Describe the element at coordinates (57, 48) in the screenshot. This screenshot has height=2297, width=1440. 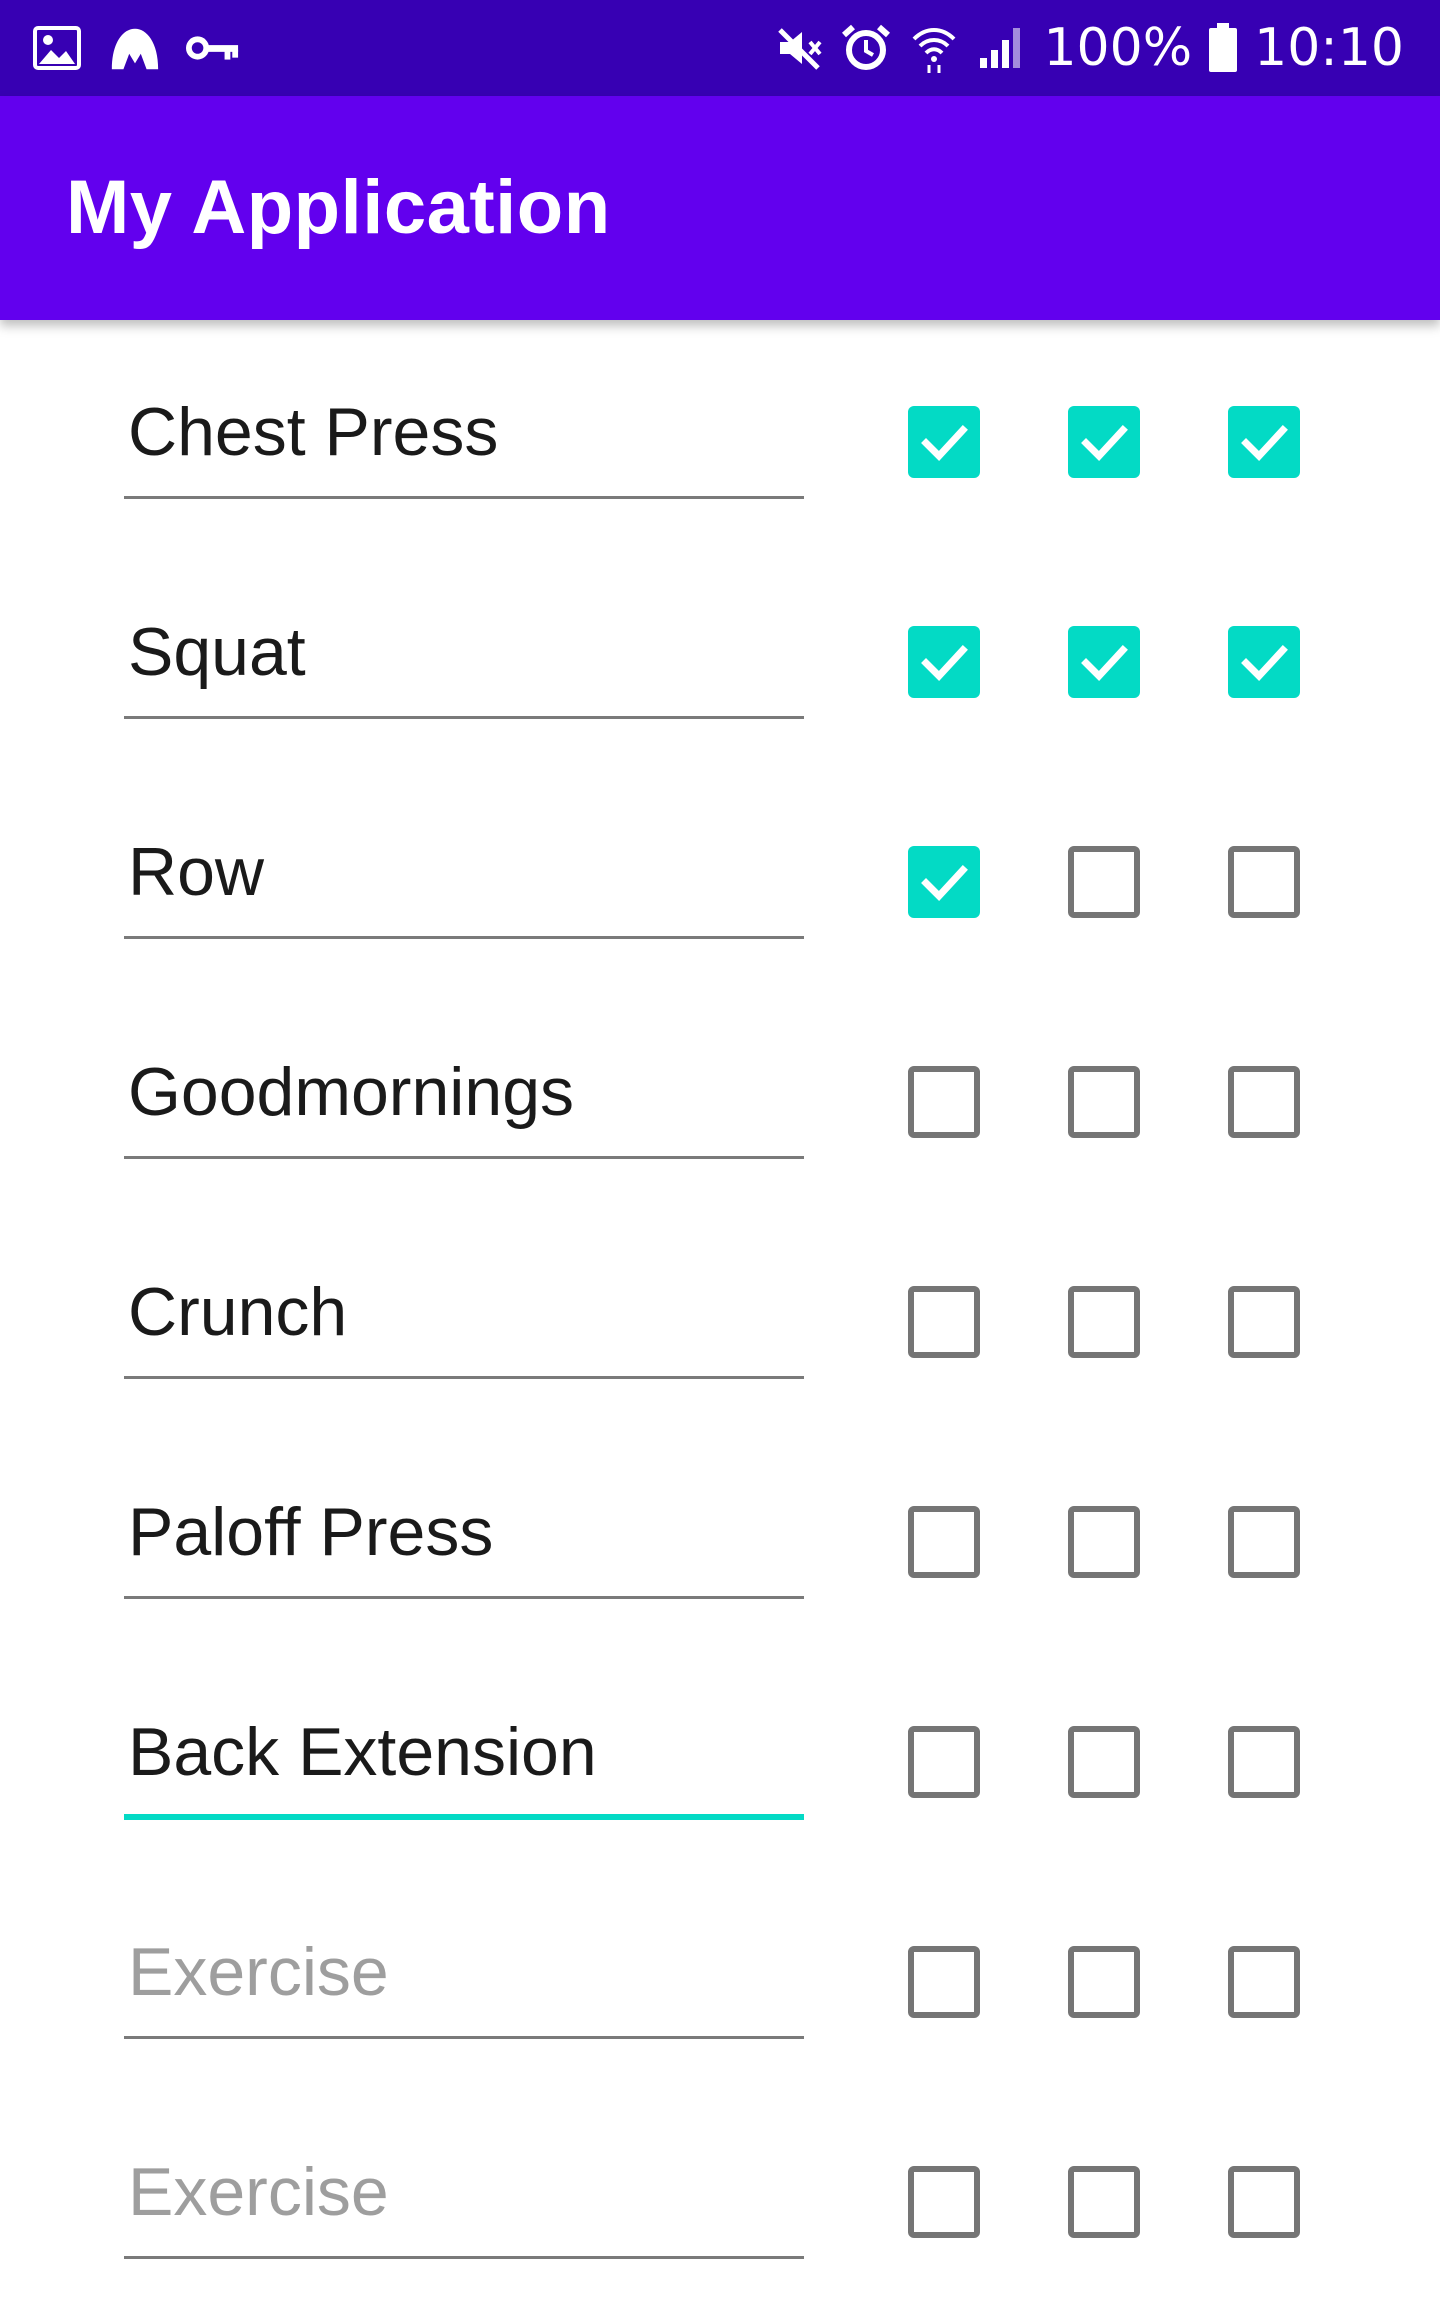
I see `image-icon` at that location.